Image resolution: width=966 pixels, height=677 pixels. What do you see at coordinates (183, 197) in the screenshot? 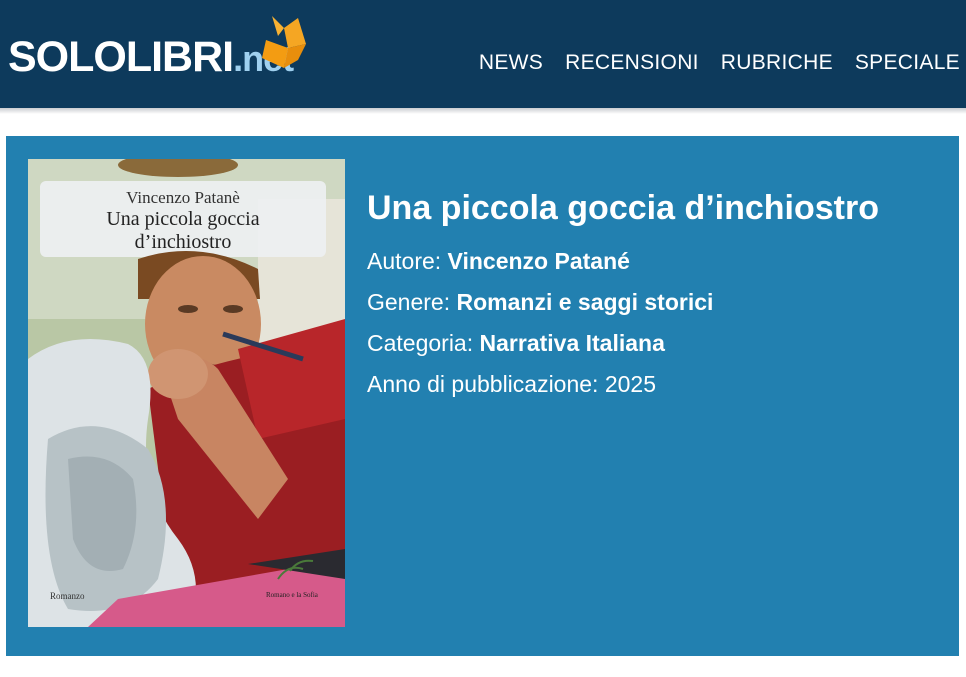
I see `cover-author-text: Vincenzo Patanè` at bounding box center [183, 197].